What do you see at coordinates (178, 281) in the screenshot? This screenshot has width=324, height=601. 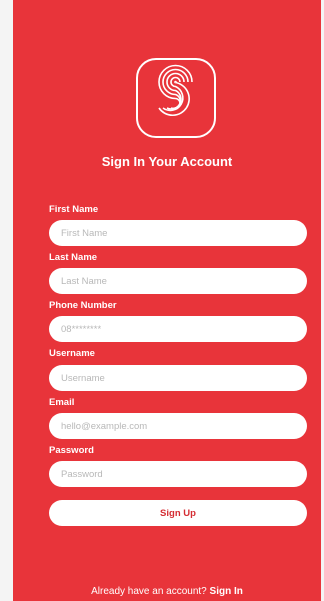 I see `last-name-input` at bounding box center [178, 281].